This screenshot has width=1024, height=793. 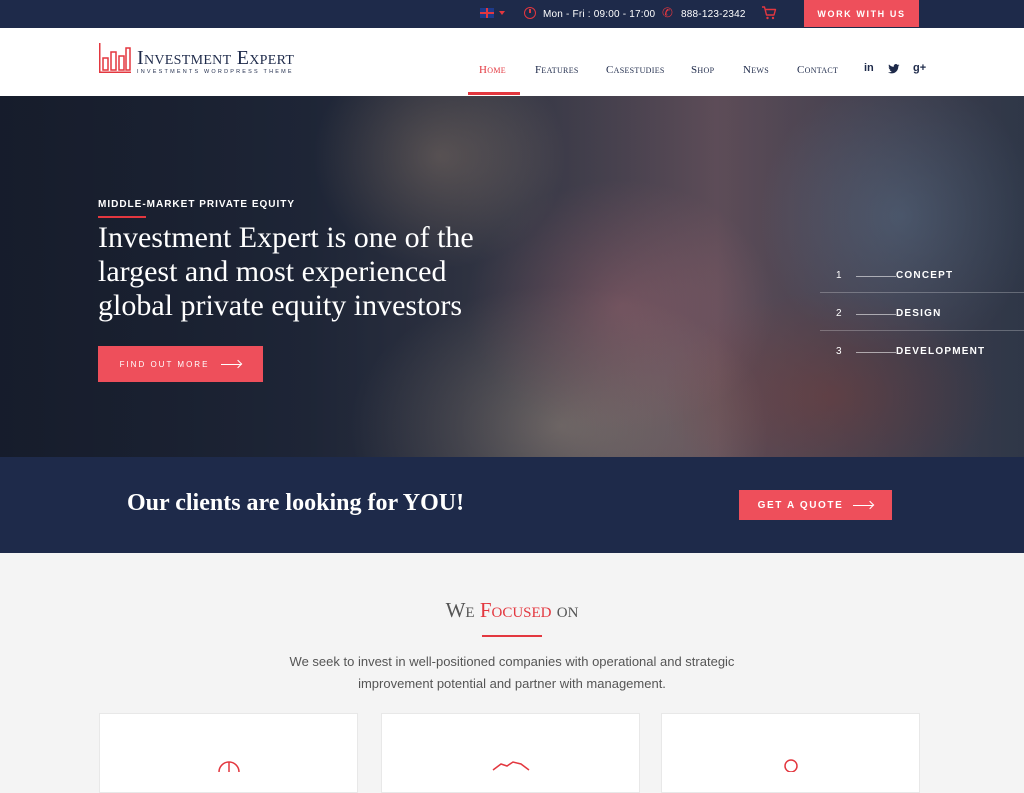 What do you see at coordinates (941, 351) in the screenshot?
I see `step-label: DEVELOPMENT` at bounding box center [941, 351].